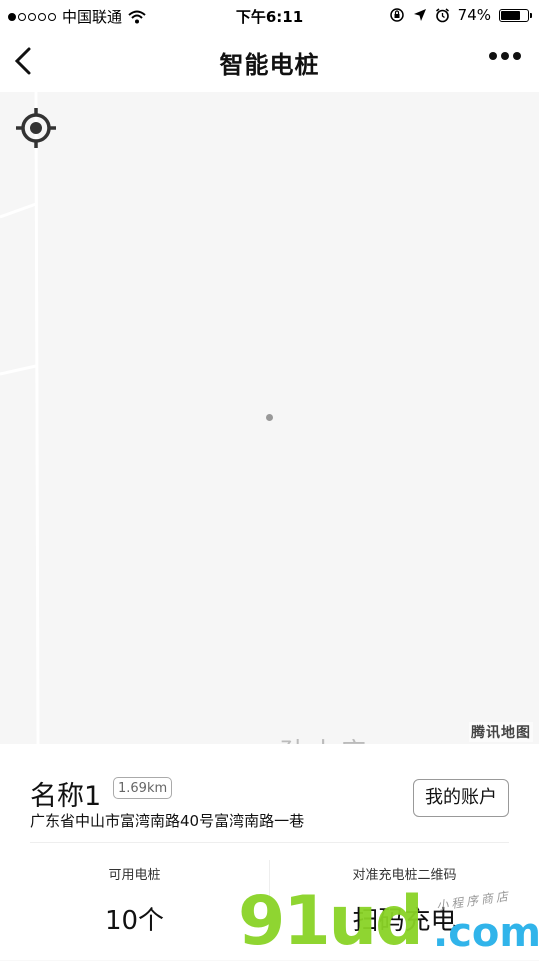  Describe the element at coordinates (167, 821) in the screenshot. I see `station-address: 广东省中山市富湾南路40号富湾南路一巷` at that location.